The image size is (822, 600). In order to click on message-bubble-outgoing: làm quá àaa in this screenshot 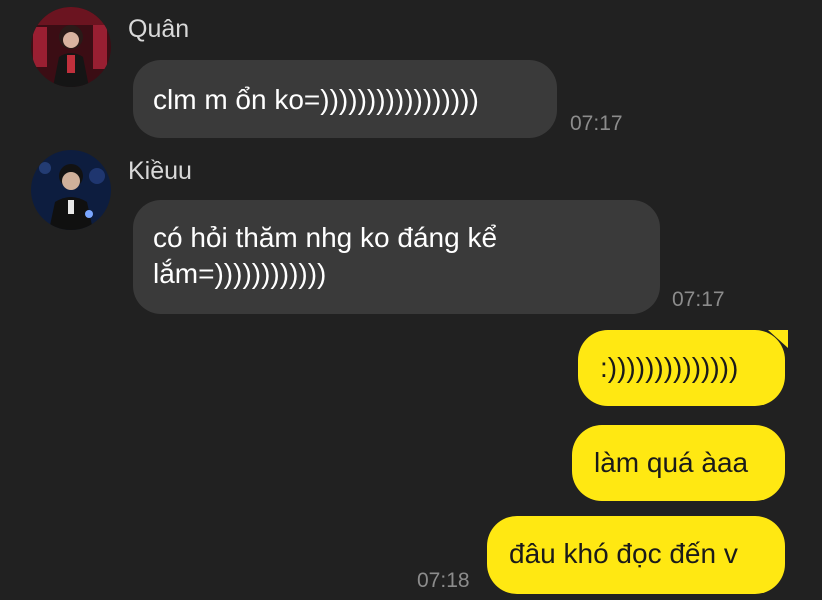, I will do `click(678, 463)`.